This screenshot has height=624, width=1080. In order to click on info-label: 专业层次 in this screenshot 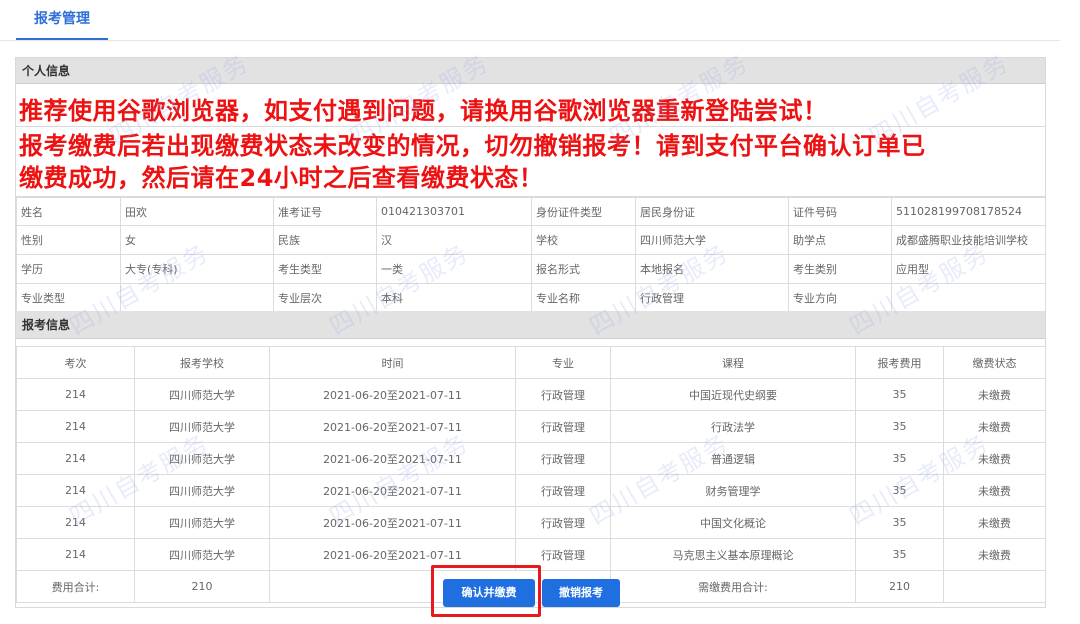, I will do `click(325, 297)`.